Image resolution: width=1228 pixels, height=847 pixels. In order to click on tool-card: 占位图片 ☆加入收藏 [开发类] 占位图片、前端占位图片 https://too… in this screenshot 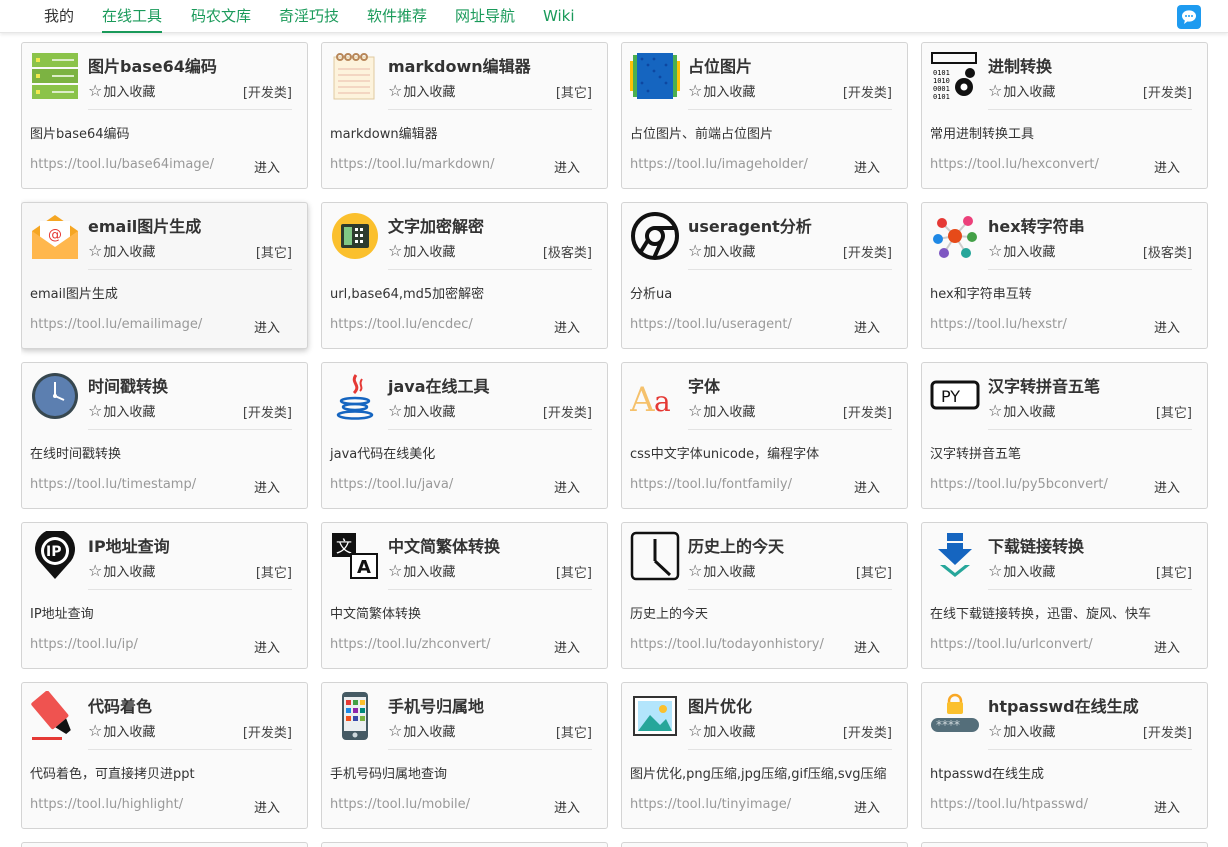, I will do `click(764, 115)`.